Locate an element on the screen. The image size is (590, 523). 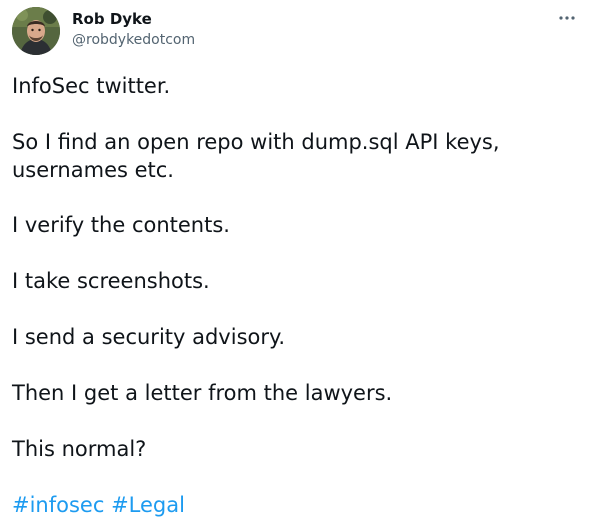
hashtag-legal: #Legal is located at coordinates (148, 505).